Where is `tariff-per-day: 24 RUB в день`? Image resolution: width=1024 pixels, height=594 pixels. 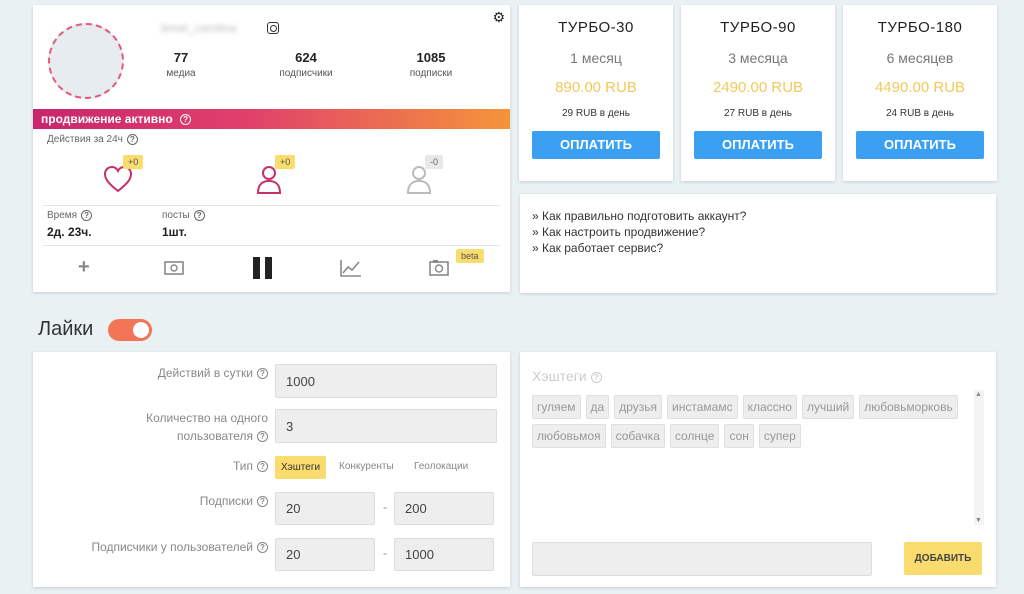
tariff-per-day: 24 RUB в день is located at coordinates (919, 113).